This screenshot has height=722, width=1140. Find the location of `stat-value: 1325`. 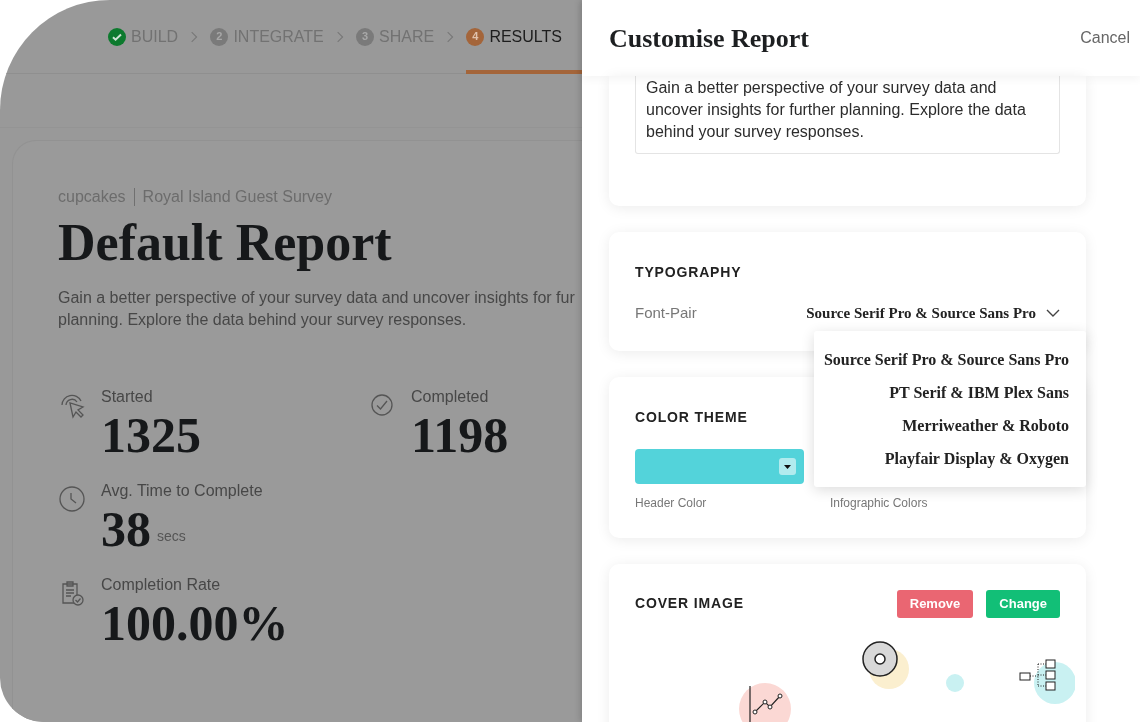

stat-value: 1325 is located at coordinates (151, 435).